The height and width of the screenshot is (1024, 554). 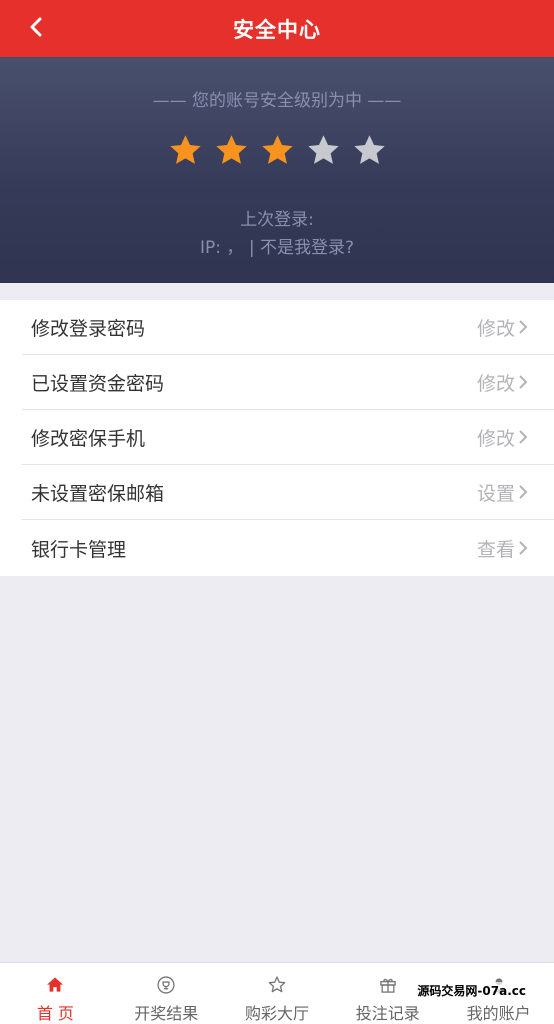 I want to click on star-outline-icon, so click(x=277, y=984).